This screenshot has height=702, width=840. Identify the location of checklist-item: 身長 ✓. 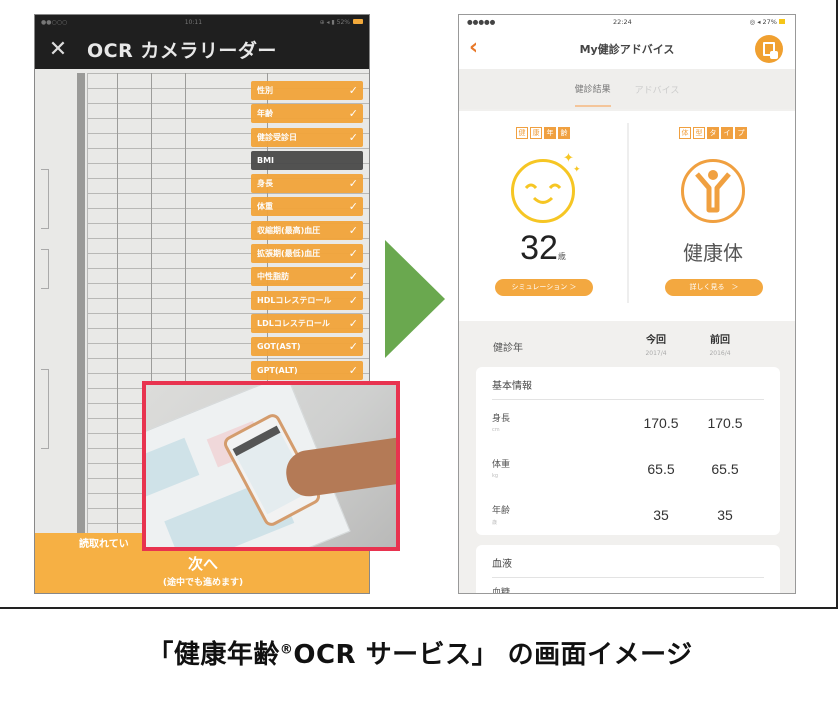
(307, 184).